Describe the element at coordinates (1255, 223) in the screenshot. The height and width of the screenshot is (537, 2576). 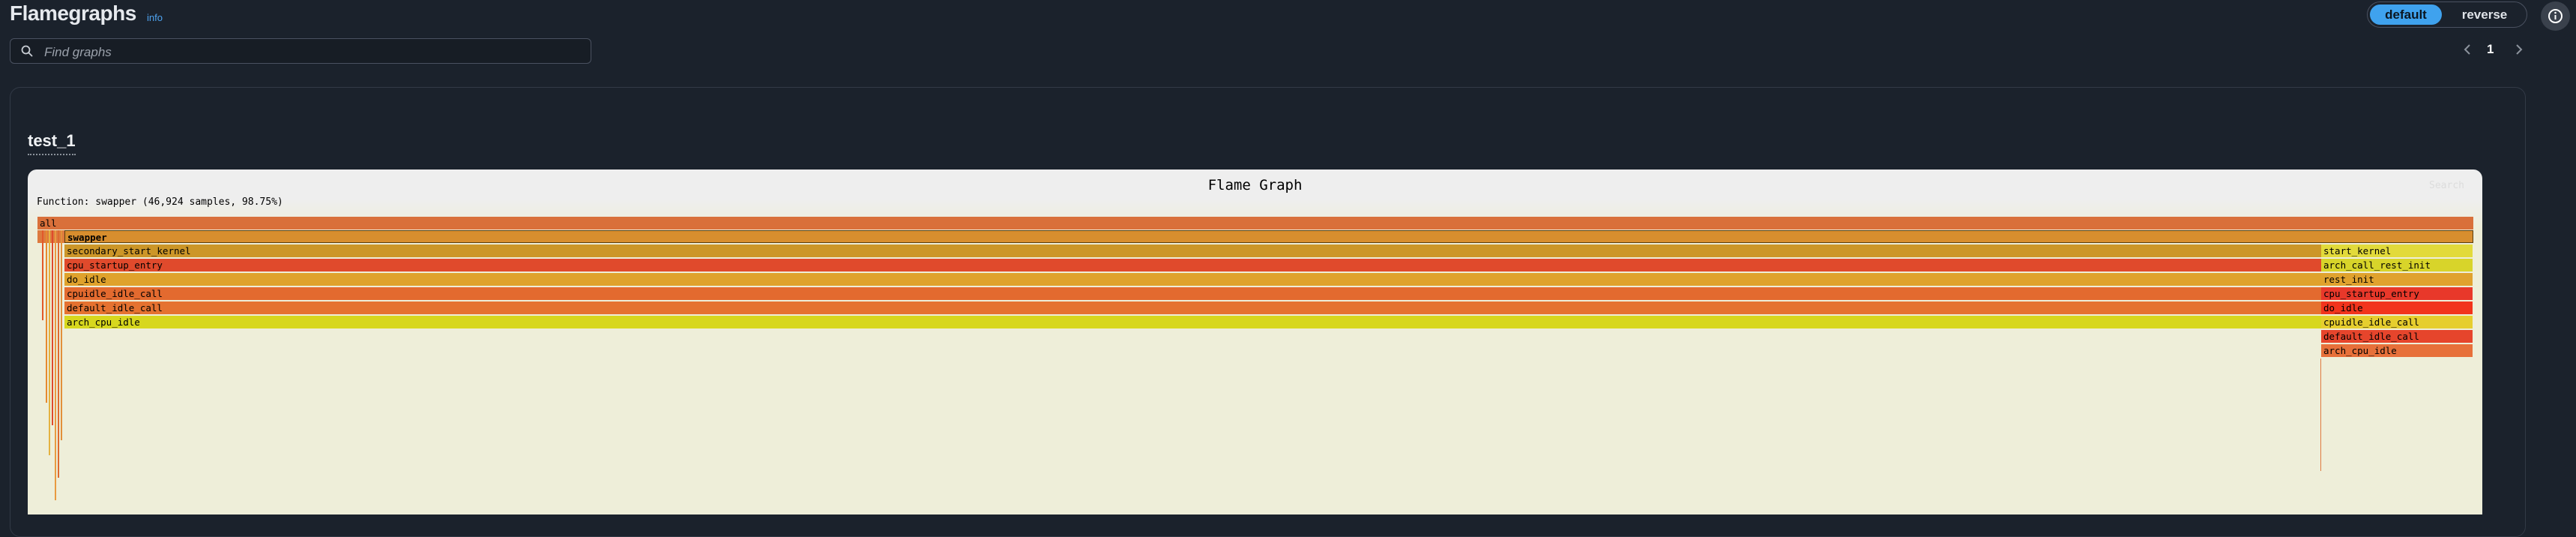
I see `frame-all: all` at that location.